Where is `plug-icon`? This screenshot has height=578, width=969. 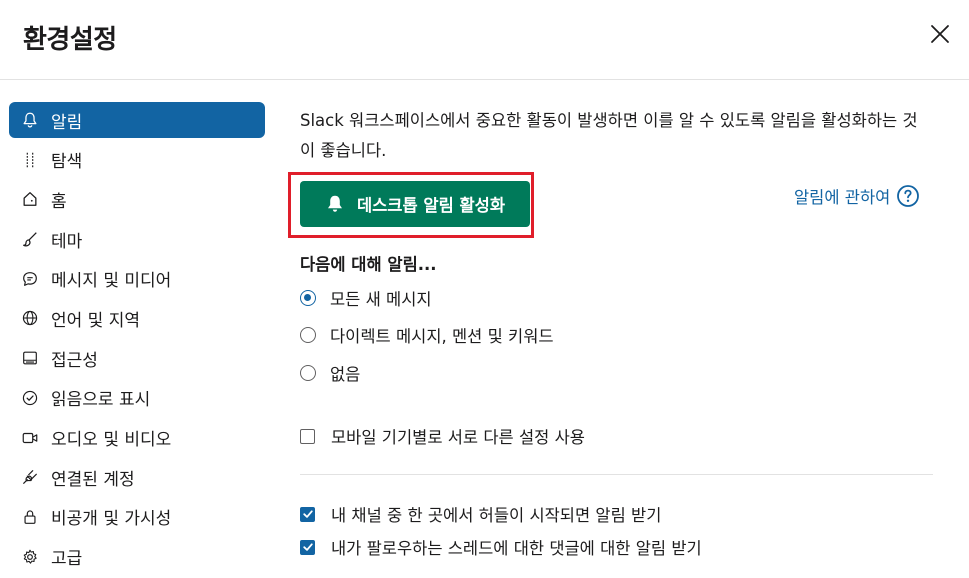 plug-icon is located at coordinates (30, 477).